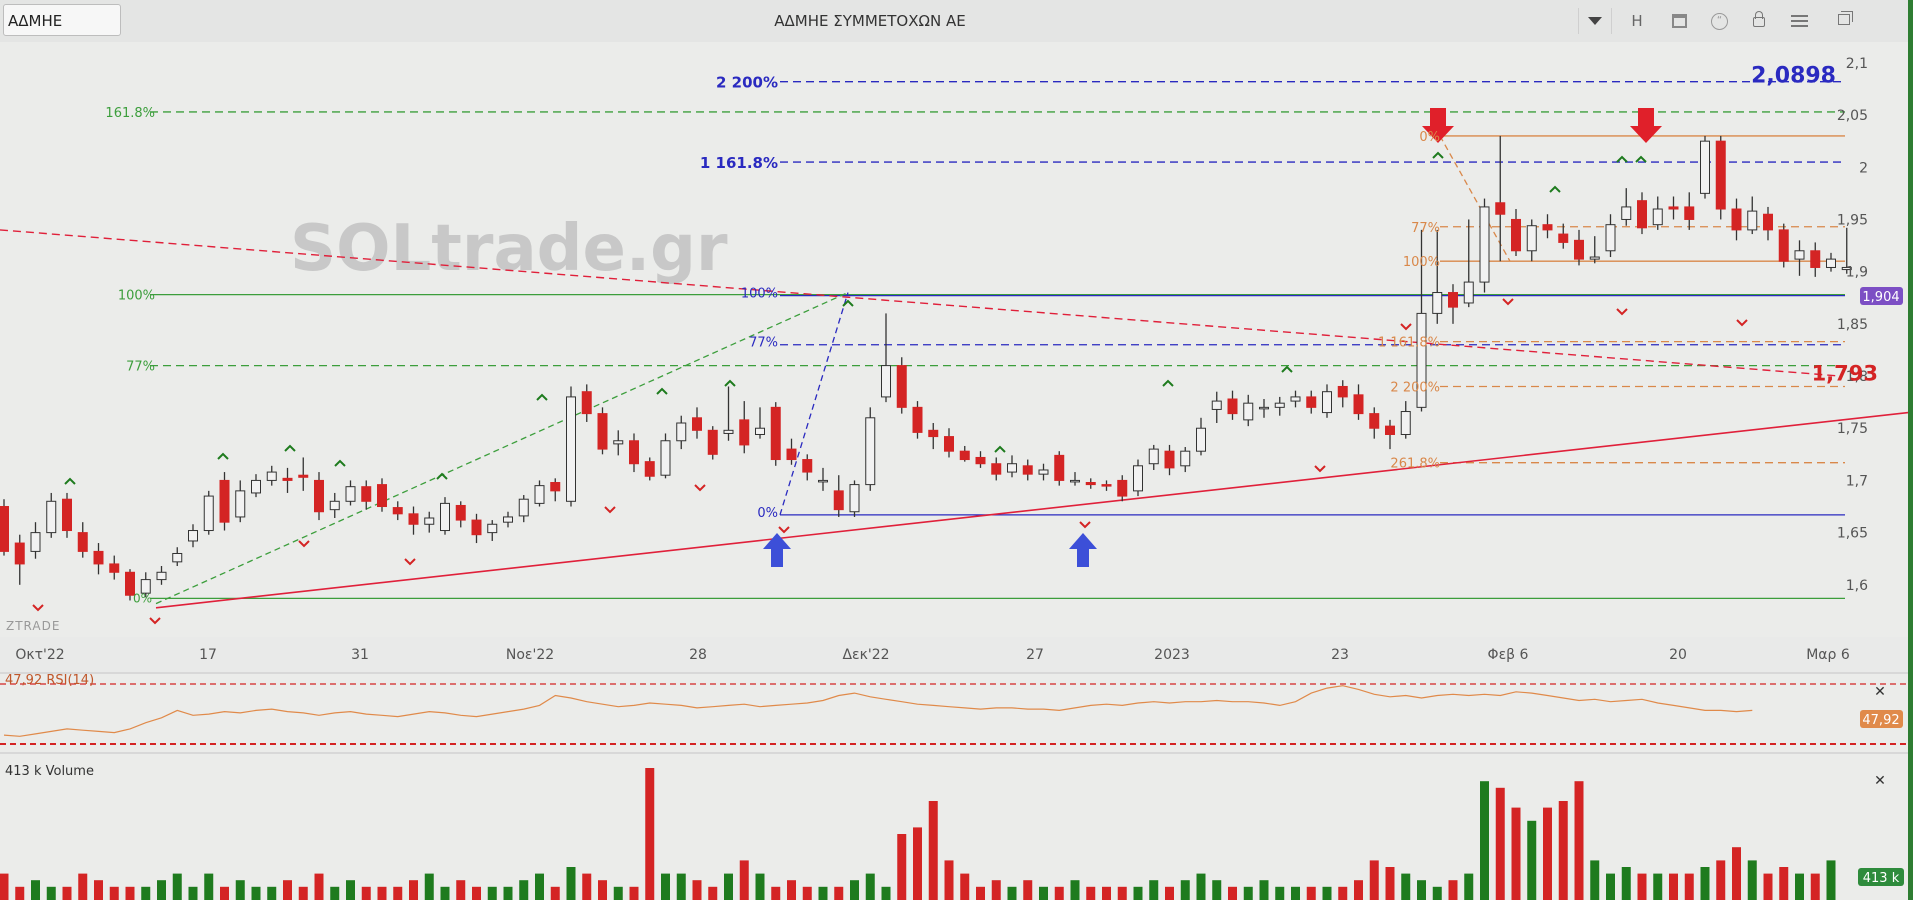 Image resolution: width=1913 pixels, height=900 pixels. Describe the element at coordinates (530, 655) in the screenshot. I see `x-tick-label: Νοε'22` at that location.